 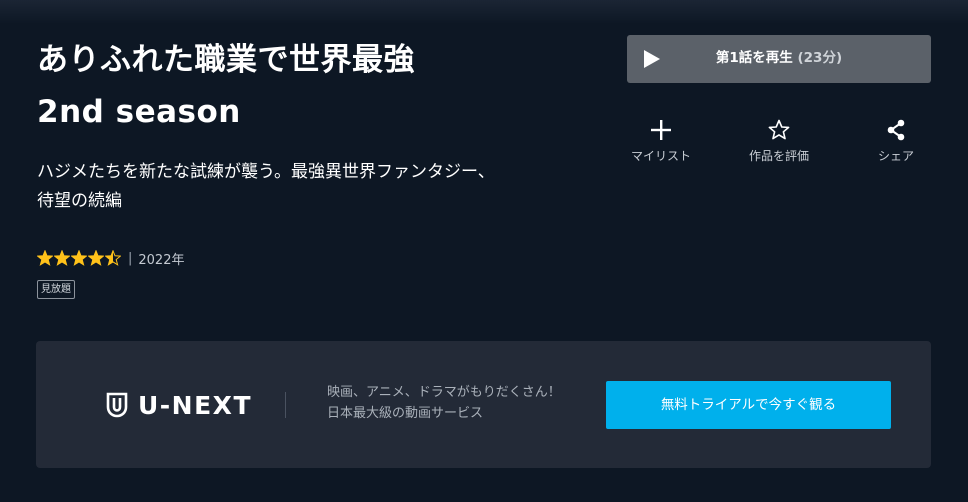 I want to click on rating-row: | 2022年, so click(x=111, y=258).